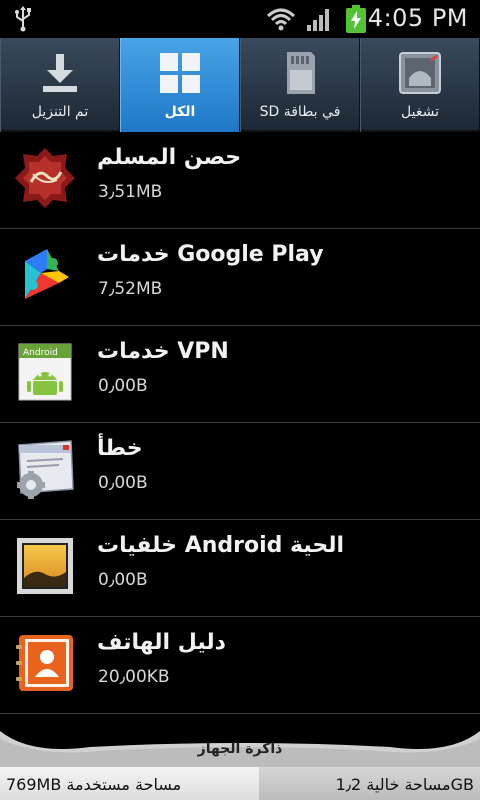 This screenshot has width=480, height=800. I want to click on storage-caption: ذاكرة الجهاز, so click(240, 749).